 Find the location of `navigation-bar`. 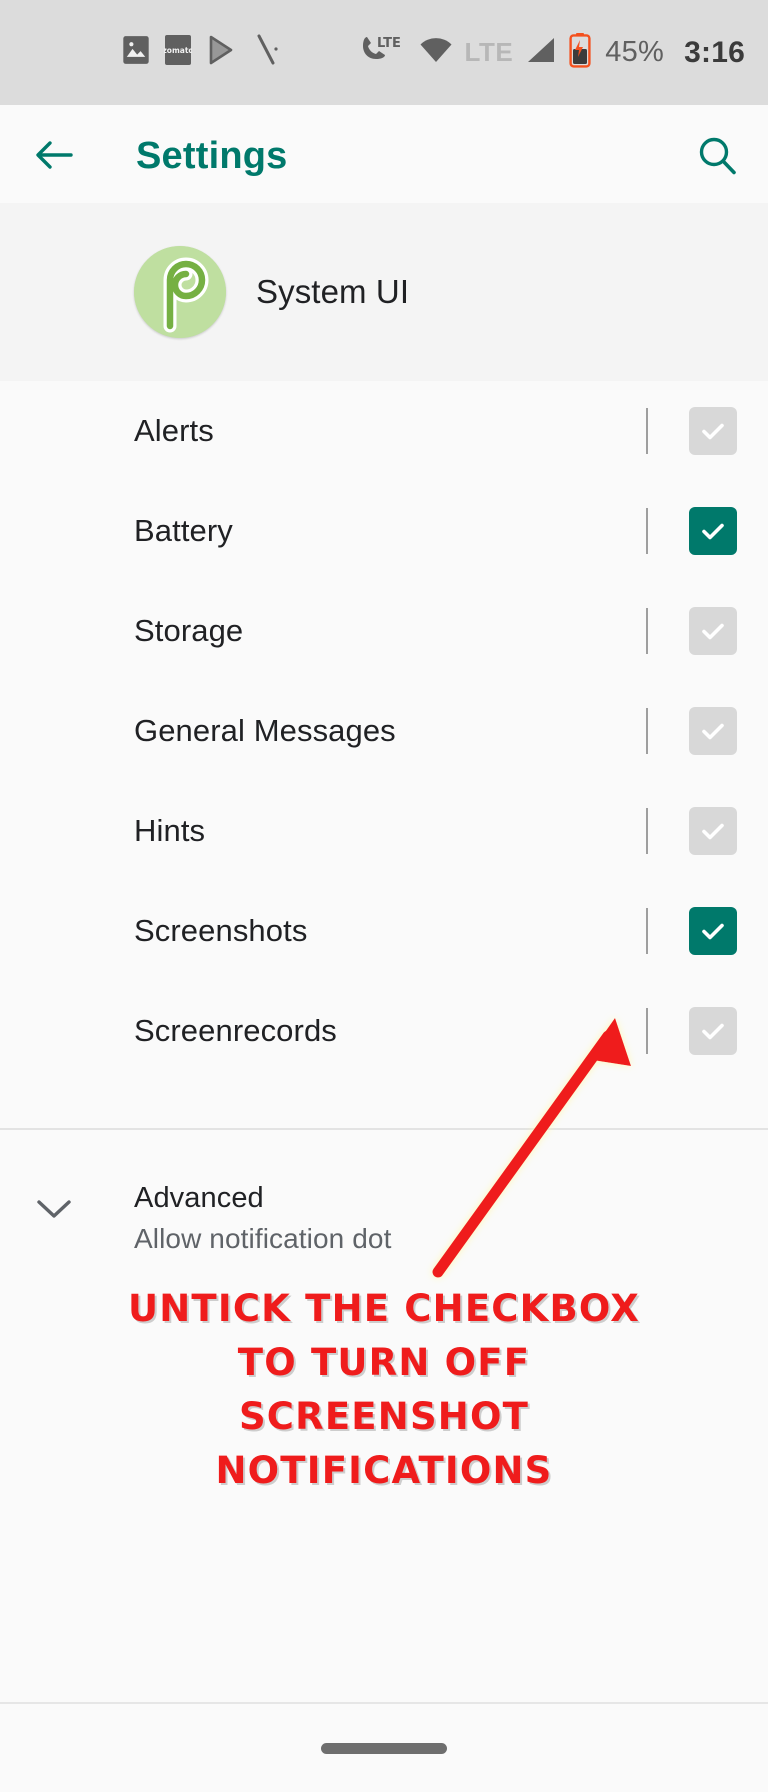

navigation-bar is located at coordinates (384, 1747).